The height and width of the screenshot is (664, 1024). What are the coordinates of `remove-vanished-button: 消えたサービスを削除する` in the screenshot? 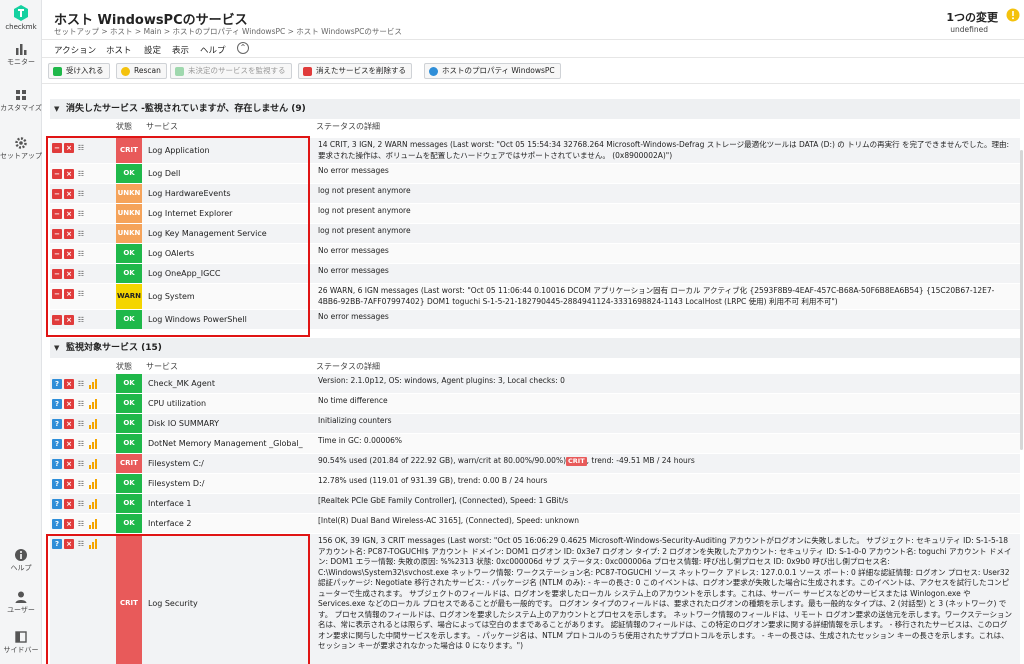 It's located at (355, 71).